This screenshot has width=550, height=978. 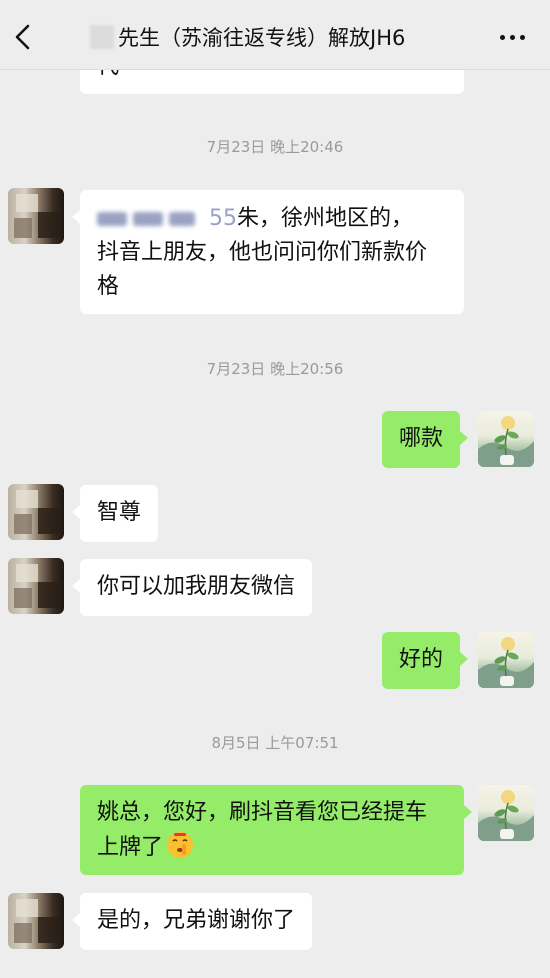 What do you see at coordinates (421, 438) in the screenshot?
I see `message-text: 哪款` at bounding box center [421, 438].